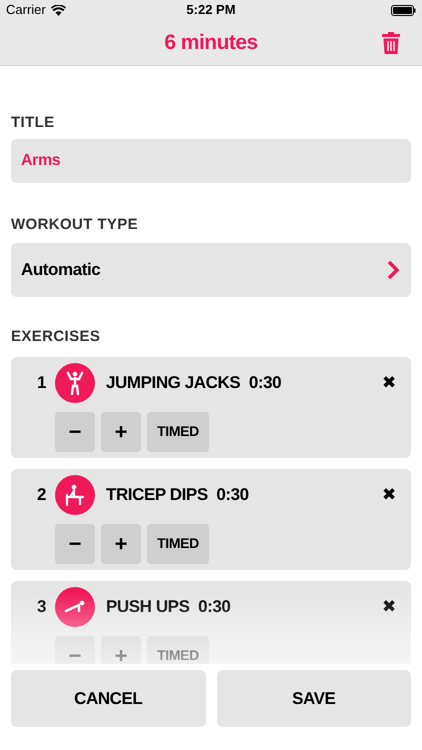 The width and height of the screenshot is (422, 750). What do you see at coordinates (26, 10) in the screenshot?
I see `carrier-label: Carrier` at bounding box center [26, 10].